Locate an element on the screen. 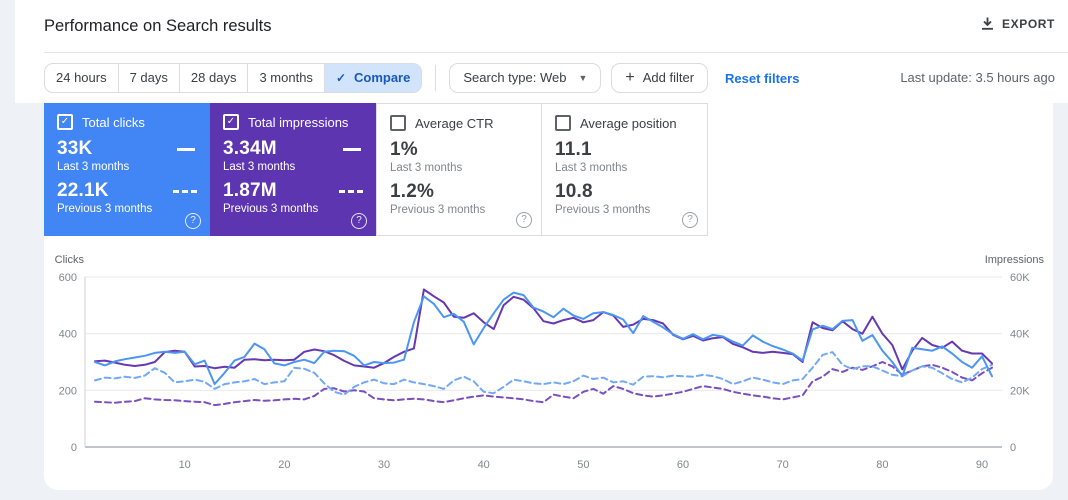 The height and width of the screenshot is (500, 1068). y-tick-right: 20K is located at coordinates (1020, 391).